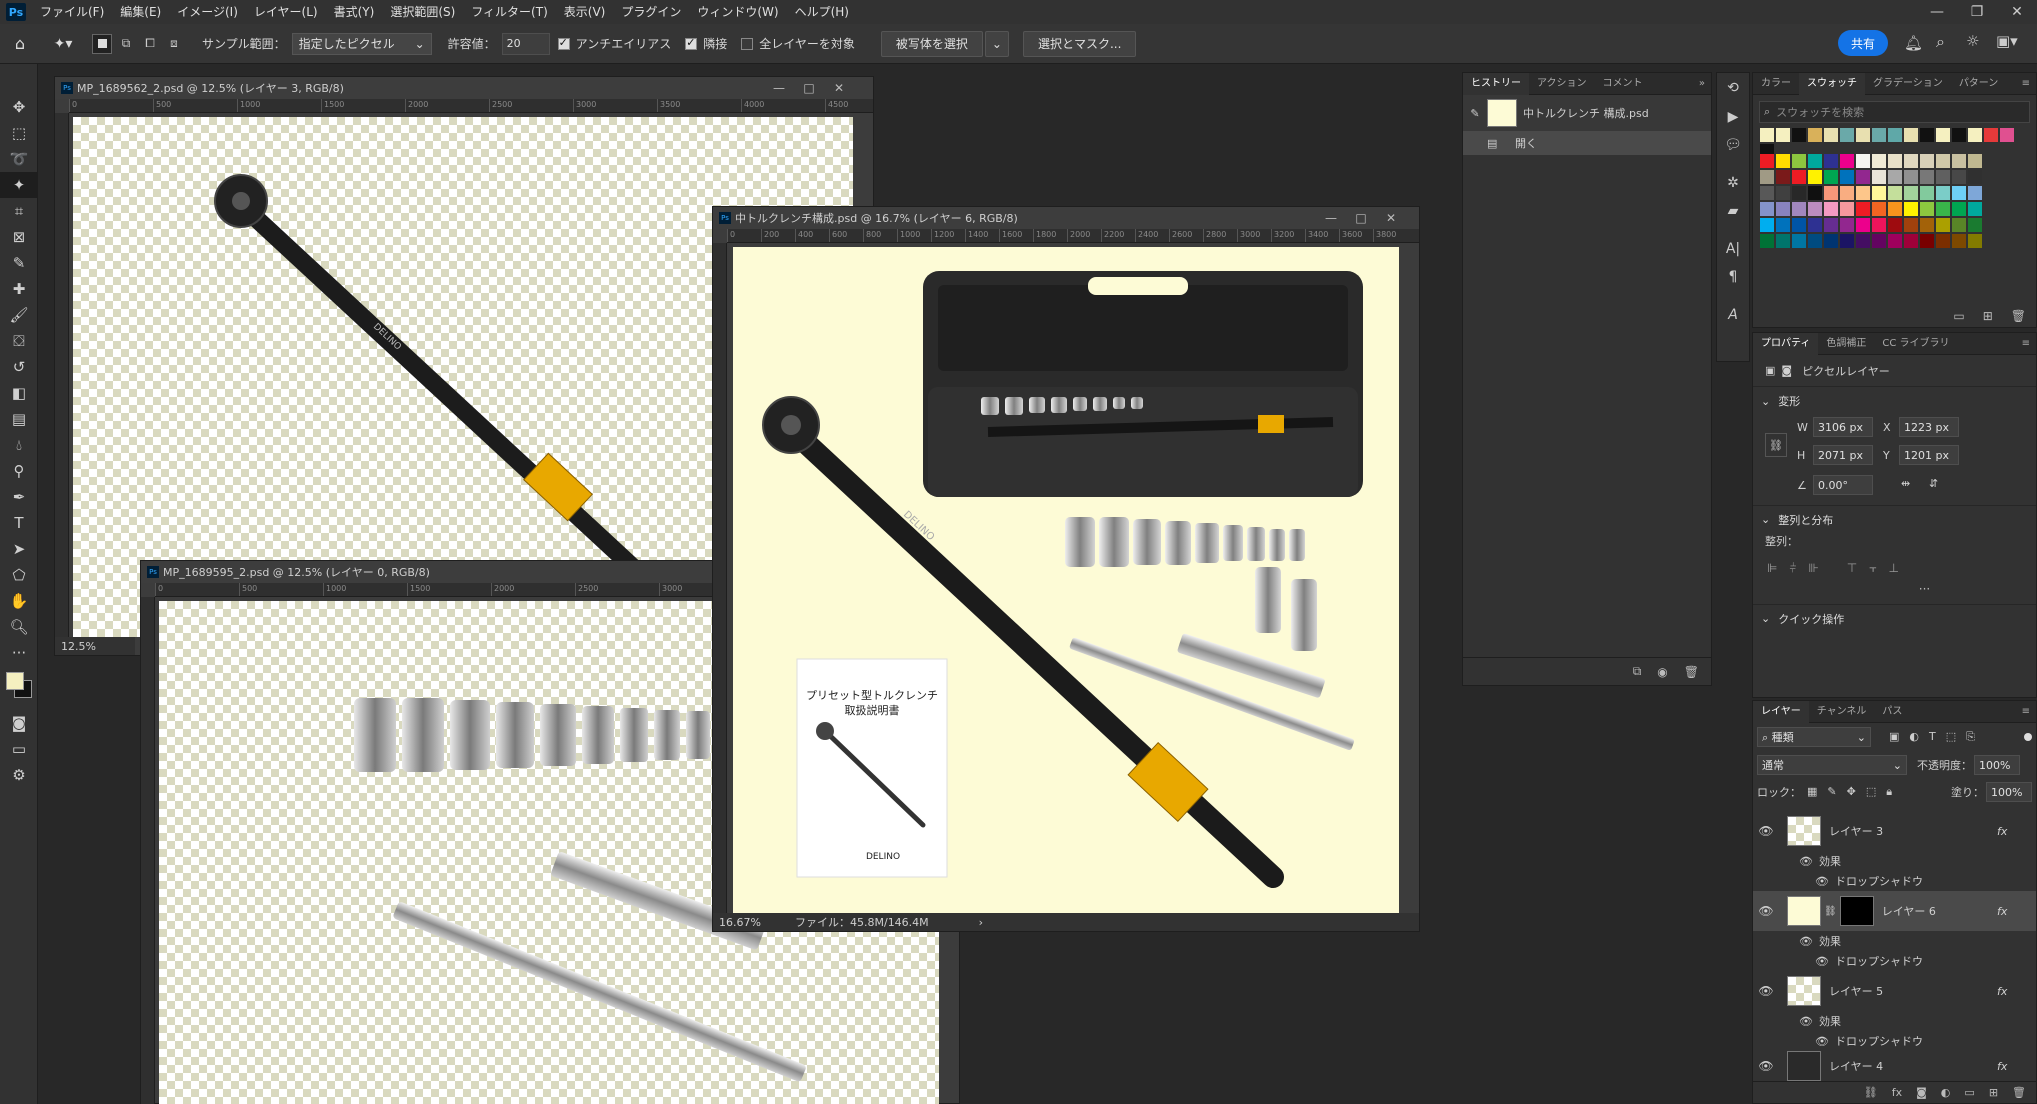  Describe the element at coordinates (1814, 737) in the screenshot. I see `layer-kind-select: ⌕ 種類 ⌄` at that location.